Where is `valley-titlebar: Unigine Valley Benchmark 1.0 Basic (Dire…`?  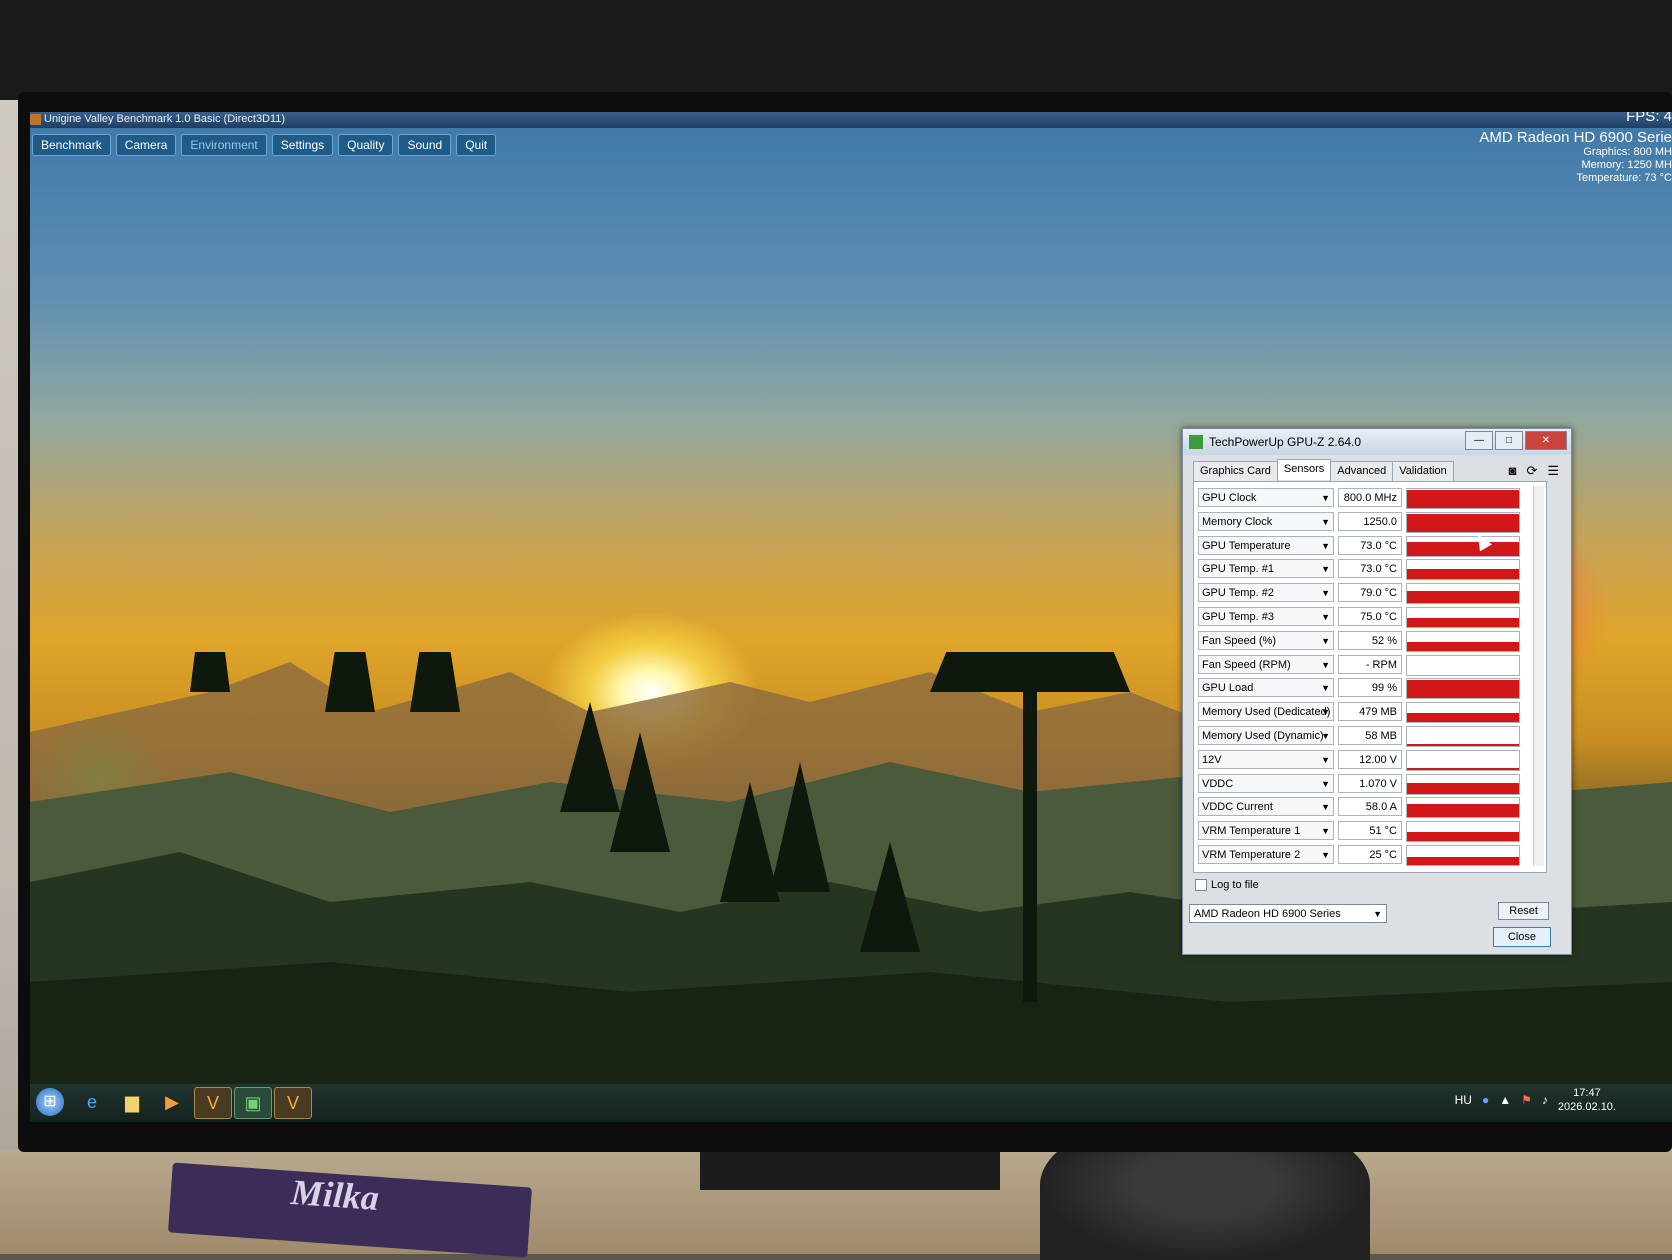 valley-titlebar: Unigine Valley Benchmark 1.0 Basic (Dire… is located at coordinates (851, 120).